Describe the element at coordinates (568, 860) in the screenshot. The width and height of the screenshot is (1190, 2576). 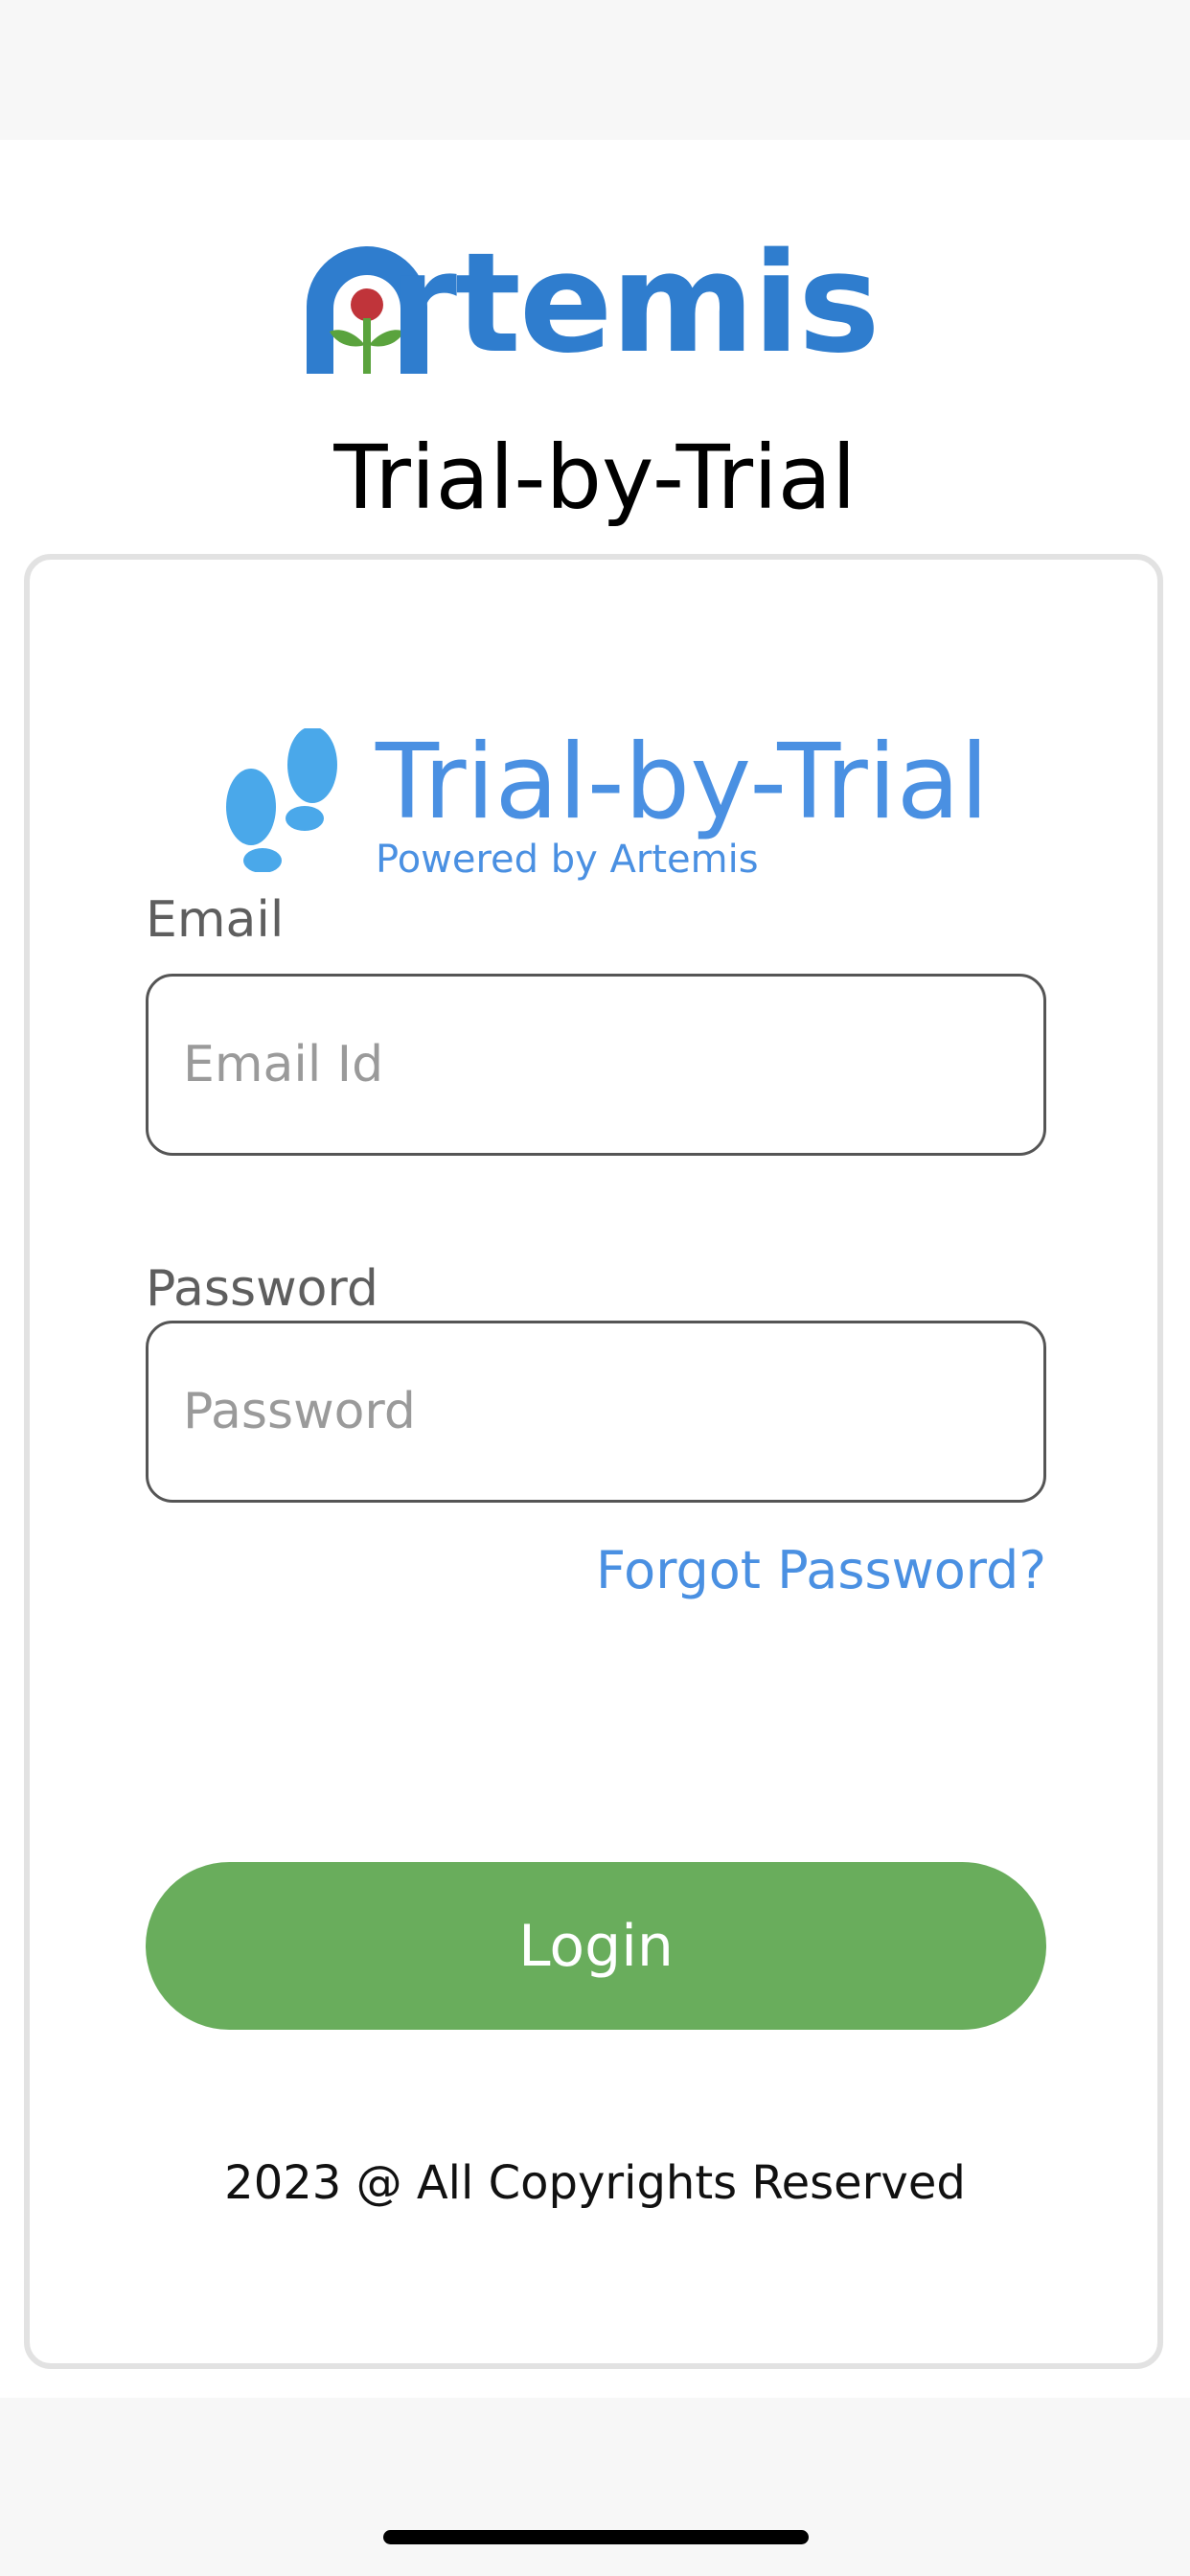
I see `brand-subtitle: Powered by Artemis` at that location.